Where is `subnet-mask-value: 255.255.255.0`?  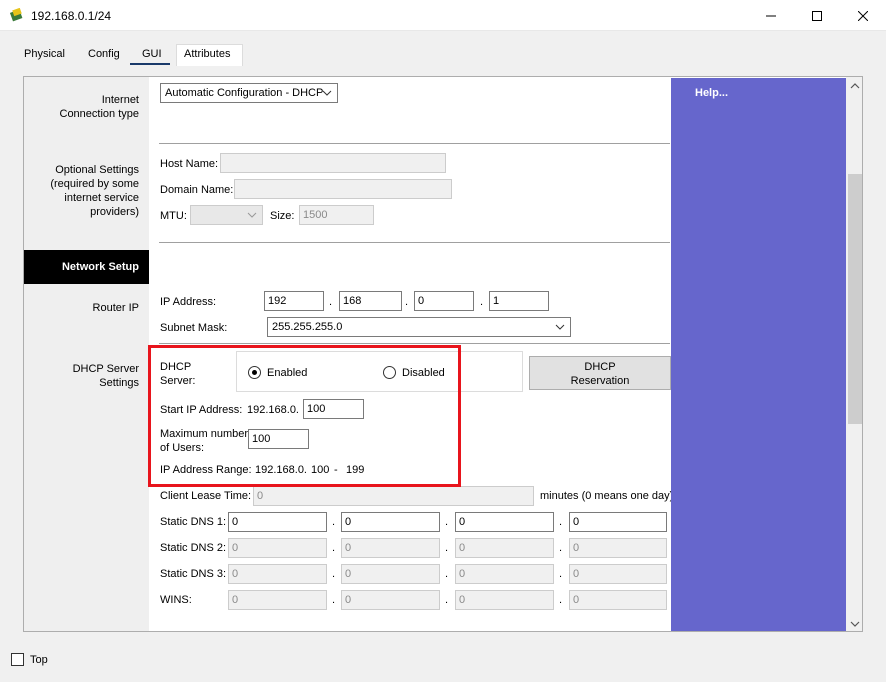
subnet-mask-value: 255.255.255.0 is located at coordinates (307, 327).